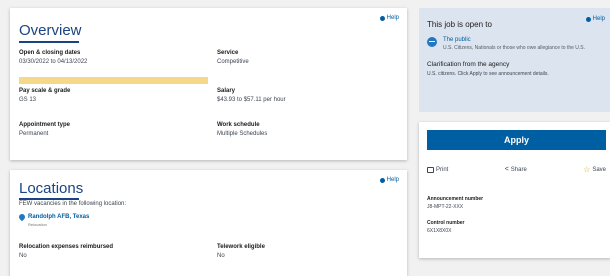 This screenshot has width=610, height=276. I want to click on location-item: Randolph AFB, Texas Relocation, so click(58, 220).